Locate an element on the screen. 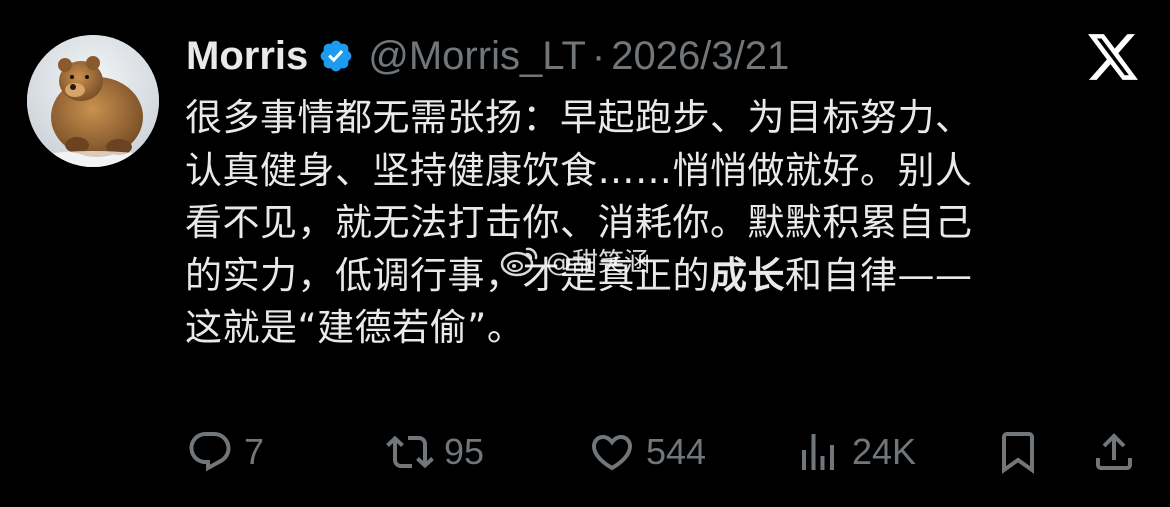  tweet-line: 很多事情都无需张扬：早起跑步、为目标努力、 is located at coordinates (579, 117).